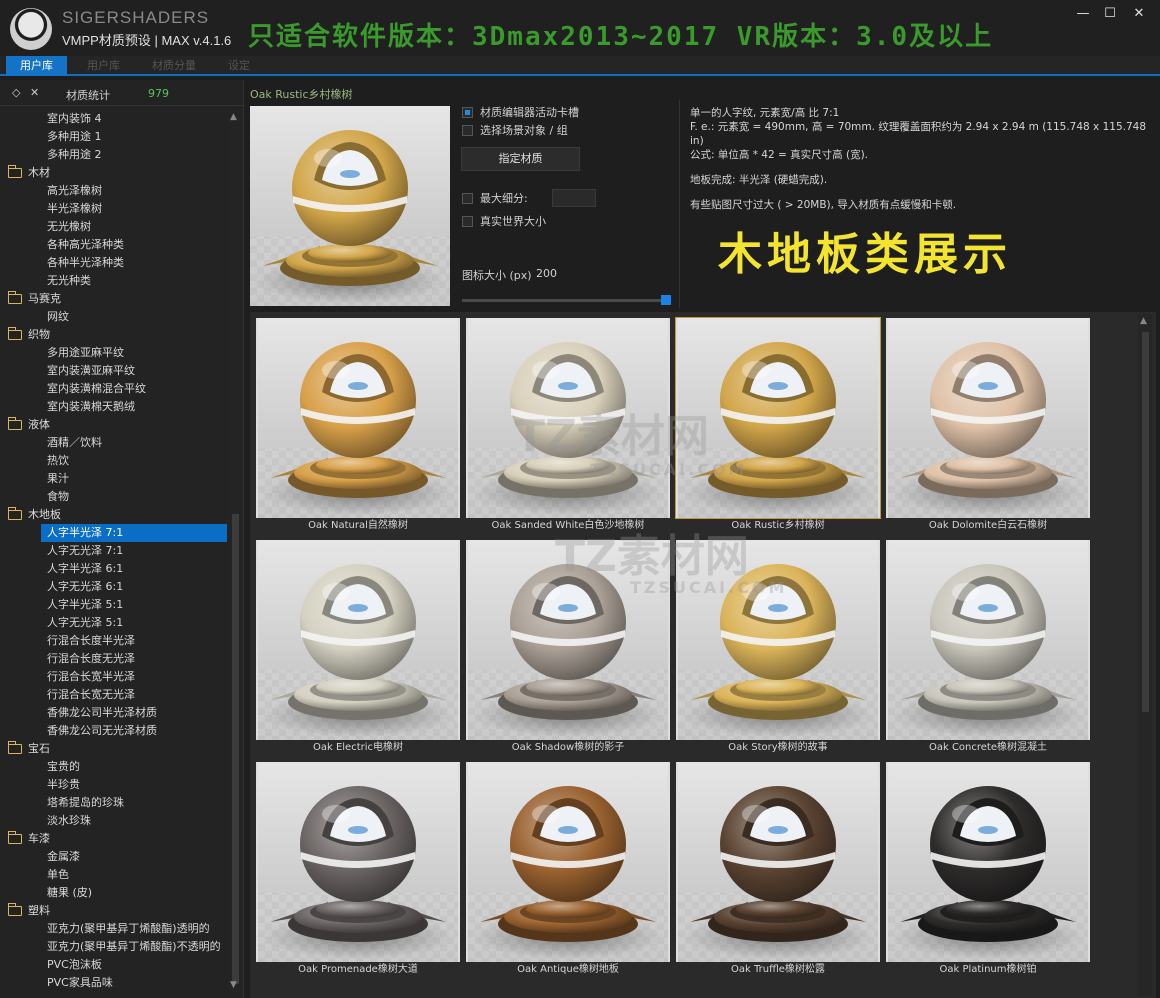 The image size is (1160, 998). Describe the element at coordinates (114, 299) in the screenshot. I see `tree-category: 马赛克` at that location.